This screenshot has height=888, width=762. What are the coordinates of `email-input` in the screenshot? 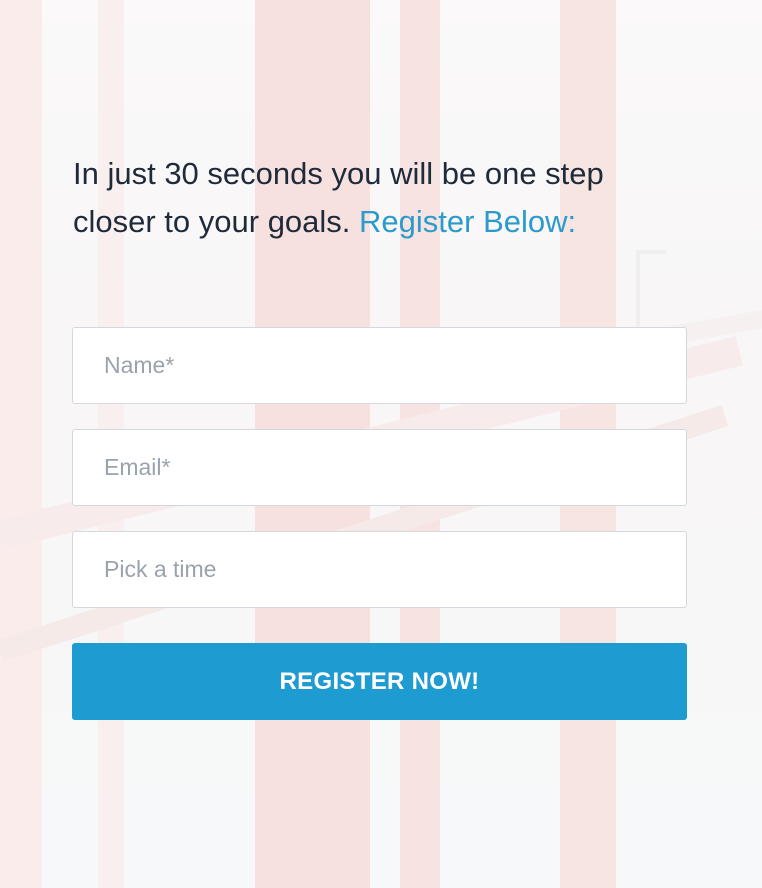 It's located at (379, 467).